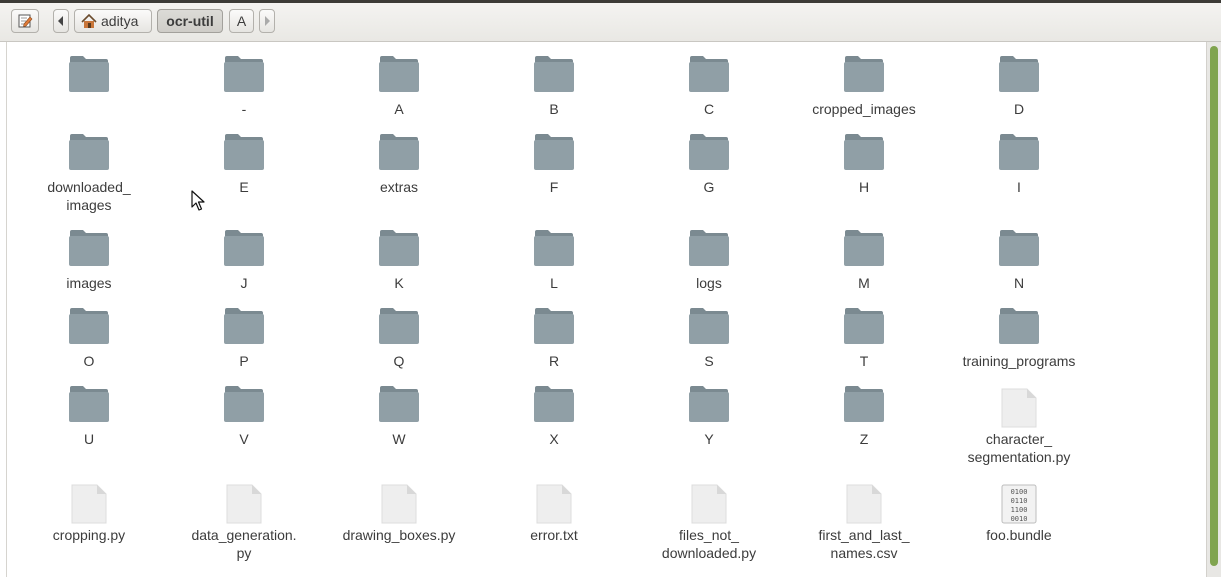 This screenshot has width=1221, height=577. Describe the element at coordinates (399, 535) in the screenshot. I see `item-label: drawing_boxes.py` at that location.